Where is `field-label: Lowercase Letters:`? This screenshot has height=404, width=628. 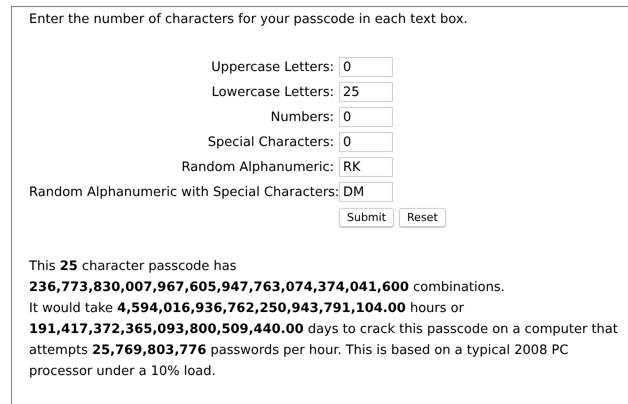
field-label: Lowercase Letters: is located at coordinates (272, 92).